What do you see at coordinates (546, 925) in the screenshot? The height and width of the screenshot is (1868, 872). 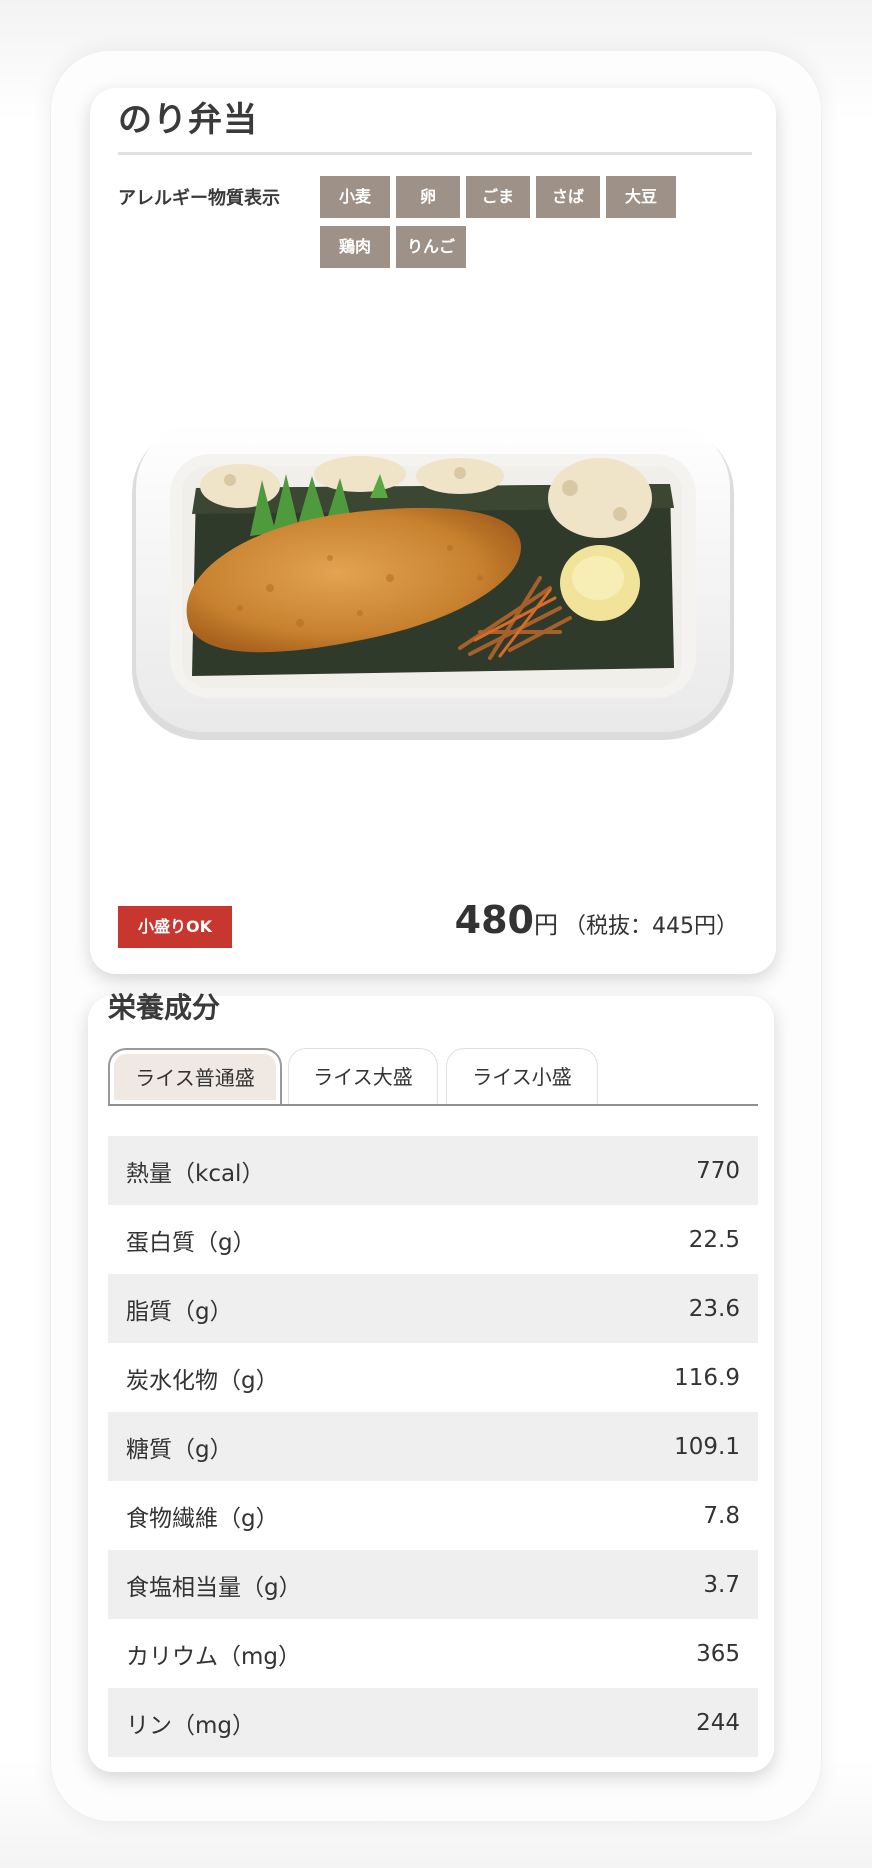 I see `price-unit: 円` at bounding box center [546, 925].